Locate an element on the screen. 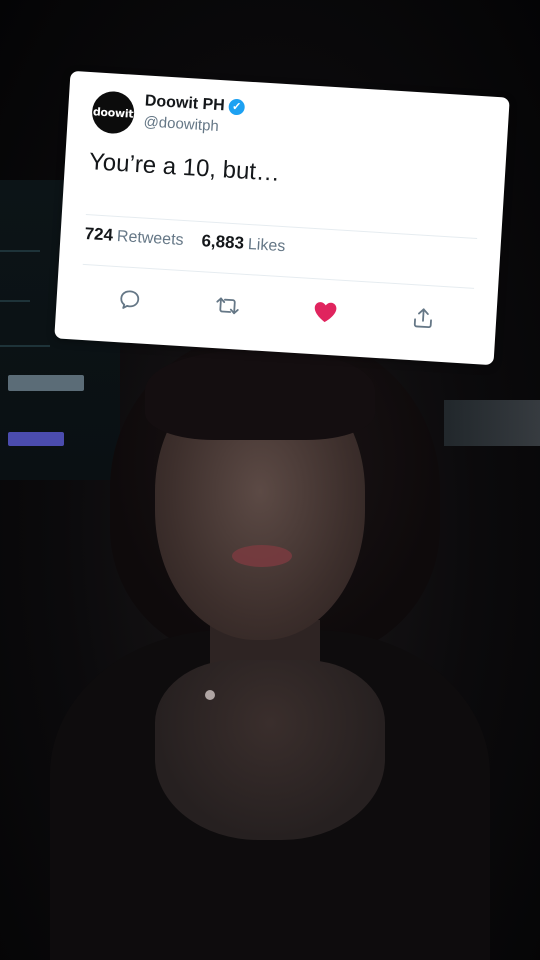  necklace is located at coordinates (210, 695).